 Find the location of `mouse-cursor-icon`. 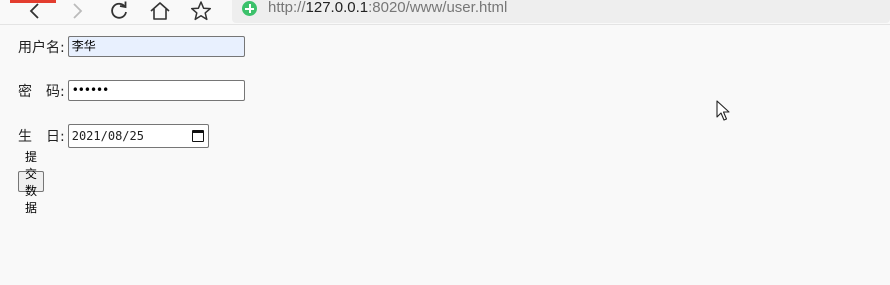

mouse-cursor-icon is located at coordinates (723, 110).